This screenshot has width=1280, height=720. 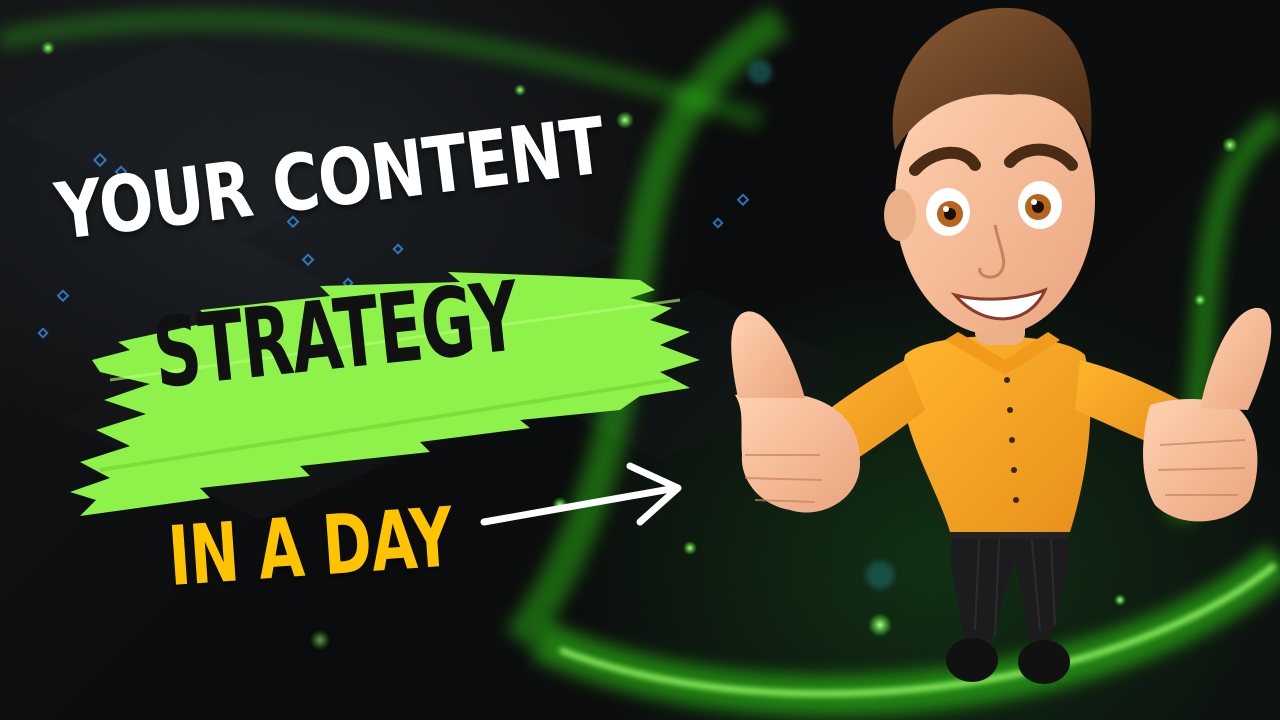 I want to click on right-shoe, so click(x=1044, y=662).